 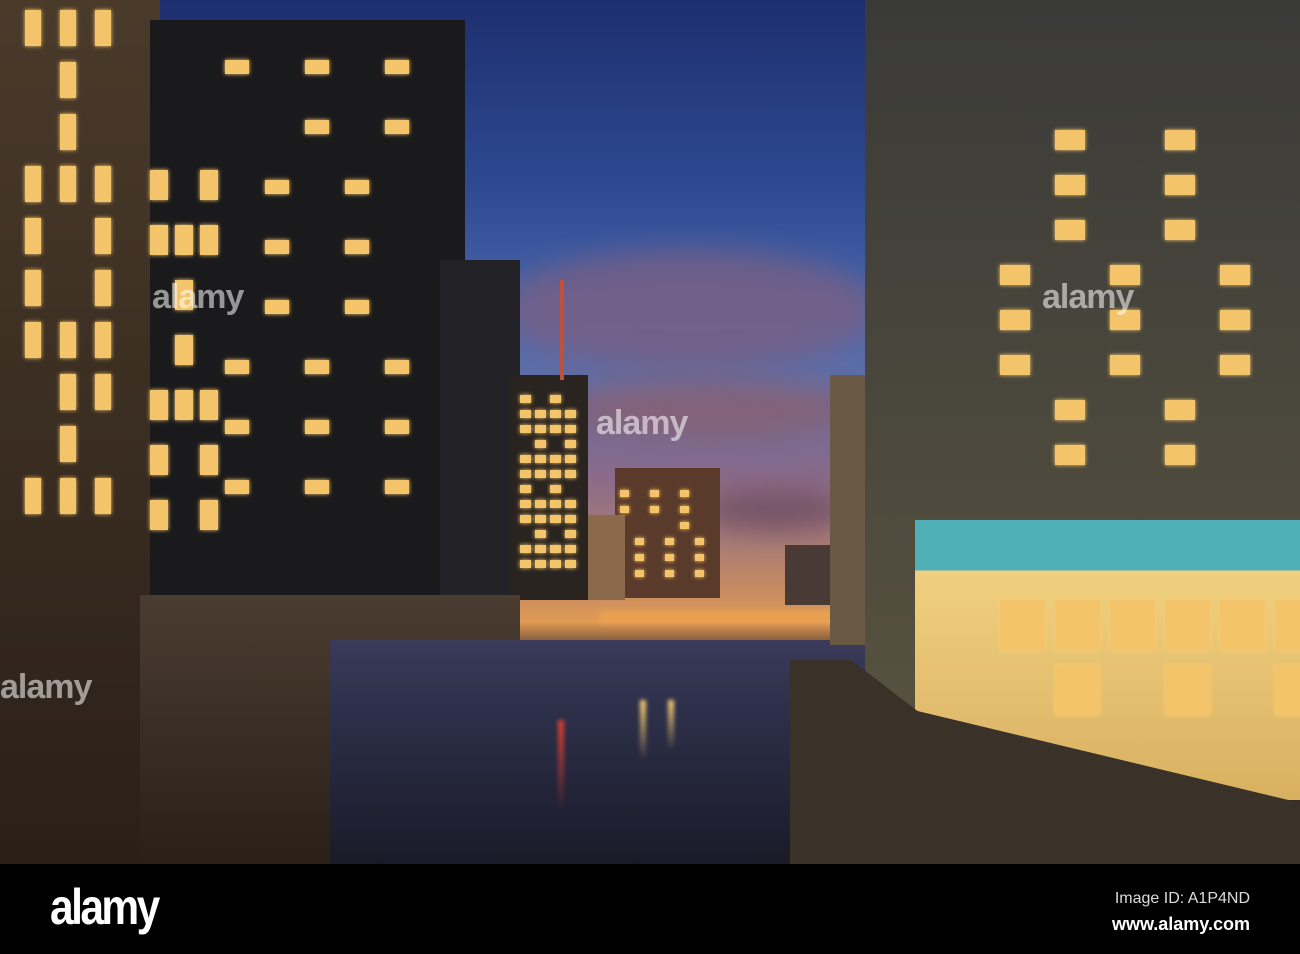 I want to click on footbridge, so click(x=730, y=617).